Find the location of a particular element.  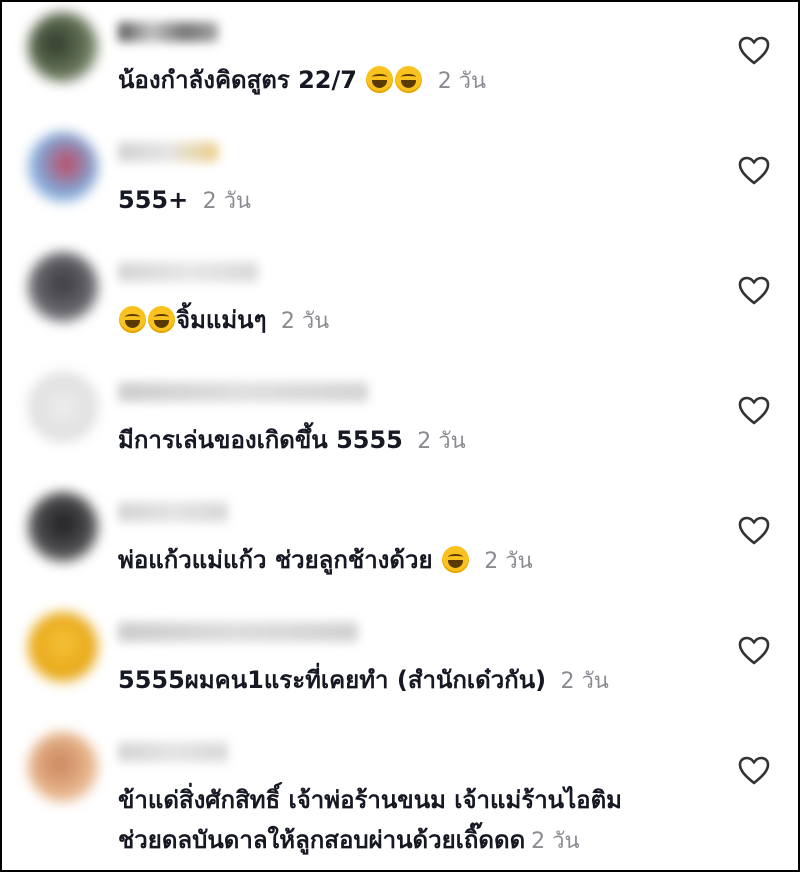

comment-body: พ่อแก้วแม่แก้ว ช่วยลูกช้างด้วย is located at coordinates (275, 560).